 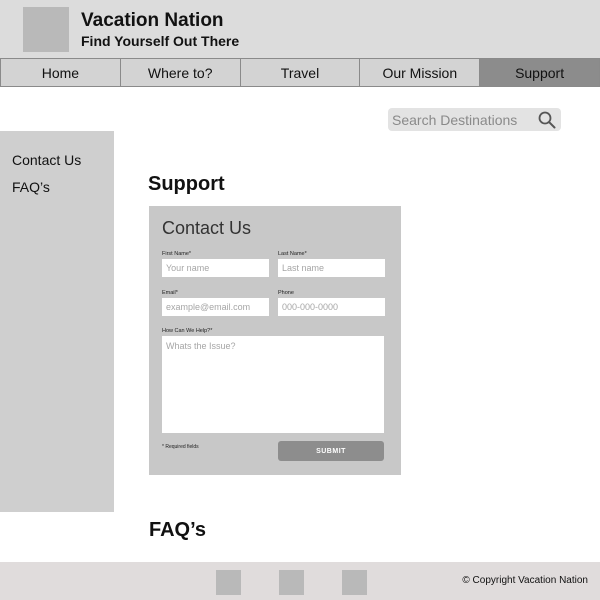 What do you see at coordinates (186, 184) in the screenshot?
I see `page-title: Support` at bounding box center [186, 184].